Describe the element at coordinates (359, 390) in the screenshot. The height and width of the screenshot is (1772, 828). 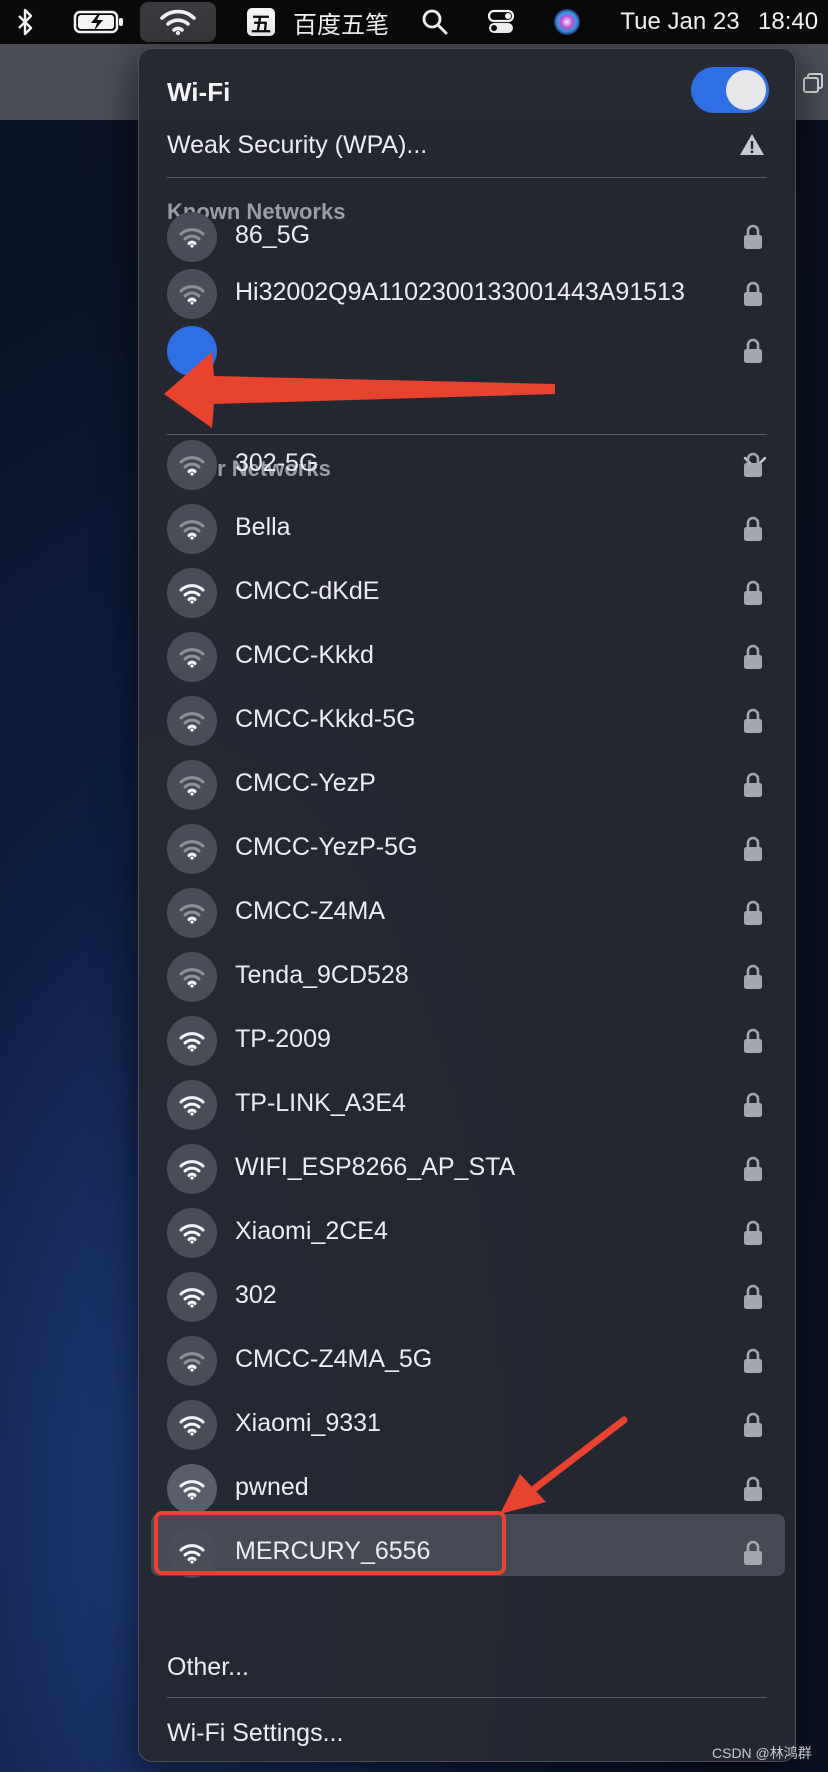
I see `annotation-arrow-left` at that location.